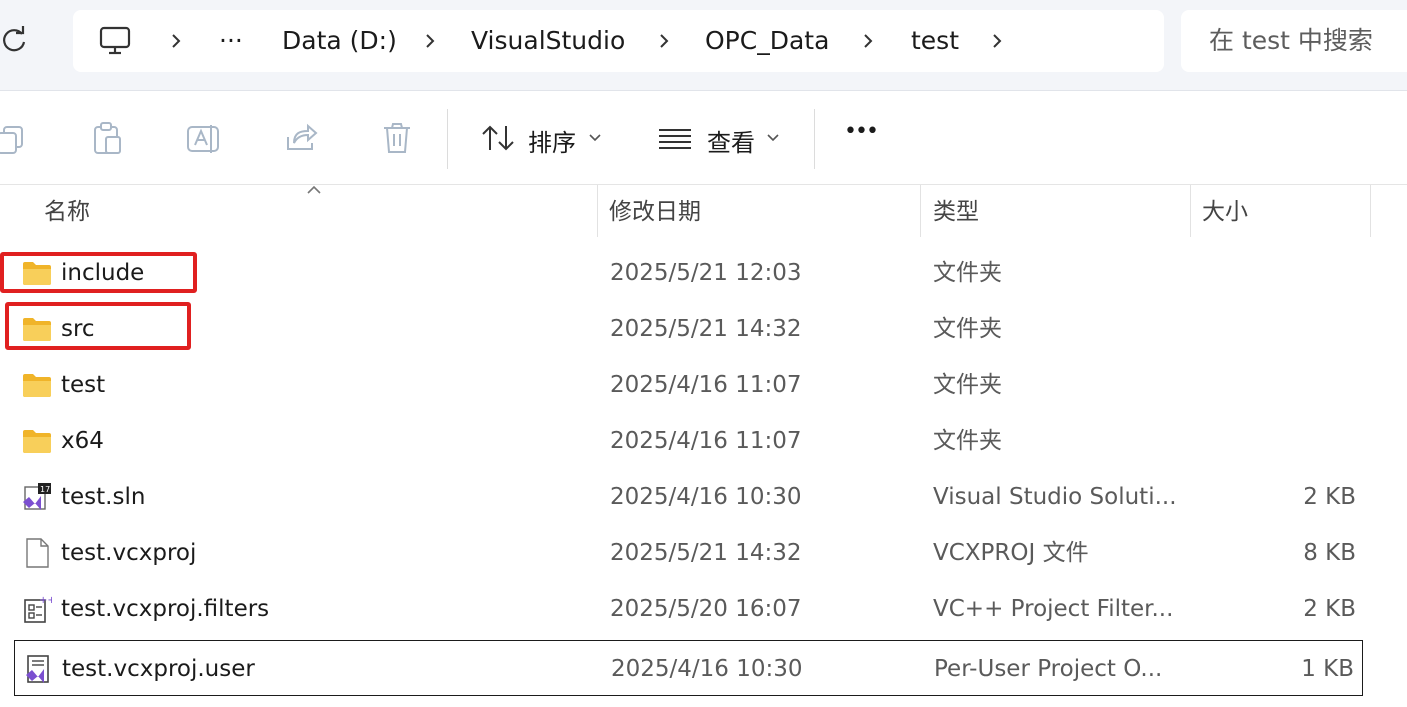  I want to click on file-icon, so click(37, 553).